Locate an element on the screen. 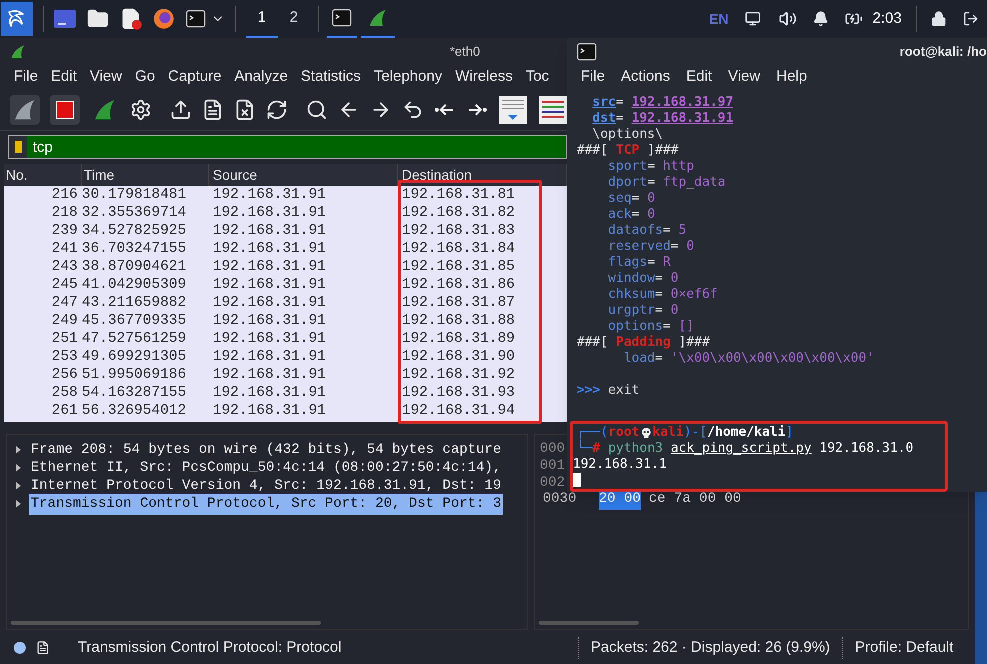 This screenshot has height=664, width=987. tree-item: Frame 208: 54 bytes on wire (432 bits), 54 bytes capture is located at coordinates (266, 450).